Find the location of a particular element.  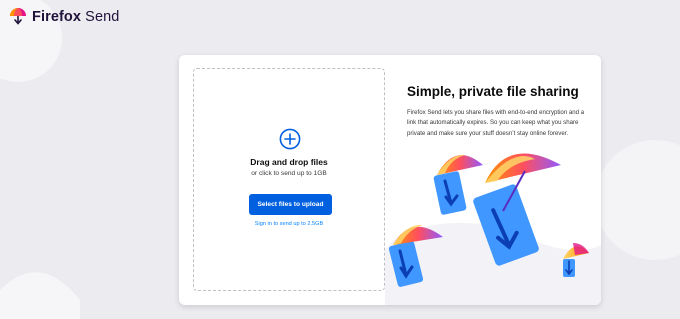

dropzone-title: Drag and drop files is located at coordinates (289, 162).